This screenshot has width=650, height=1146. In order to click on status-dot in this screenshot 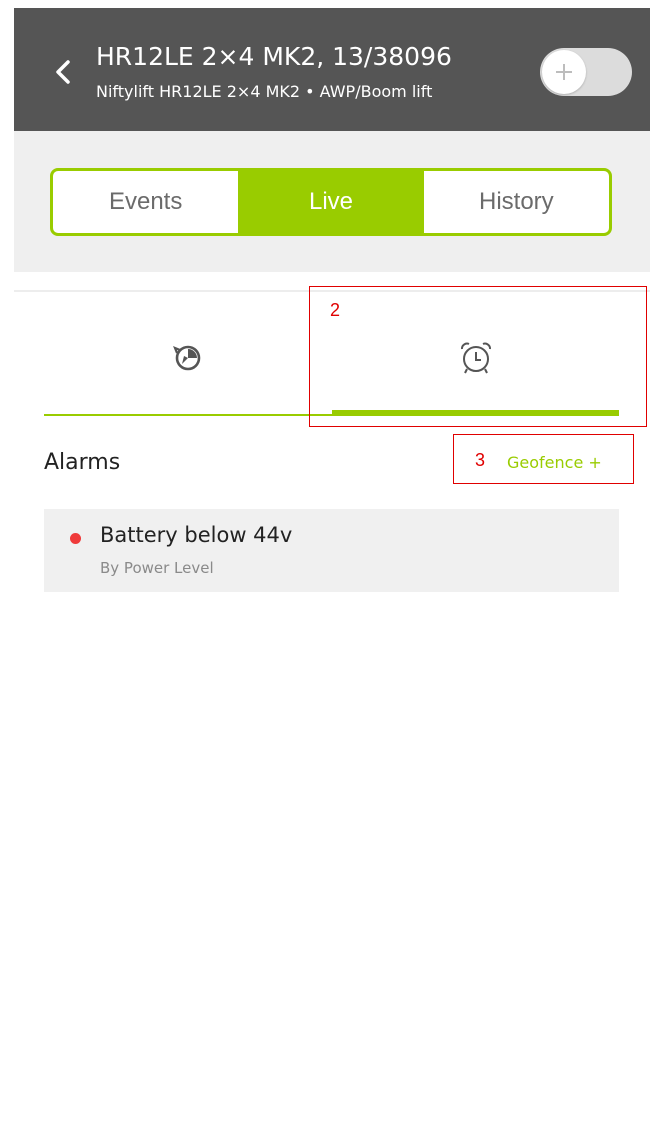, I will do `click(75, 538)`.